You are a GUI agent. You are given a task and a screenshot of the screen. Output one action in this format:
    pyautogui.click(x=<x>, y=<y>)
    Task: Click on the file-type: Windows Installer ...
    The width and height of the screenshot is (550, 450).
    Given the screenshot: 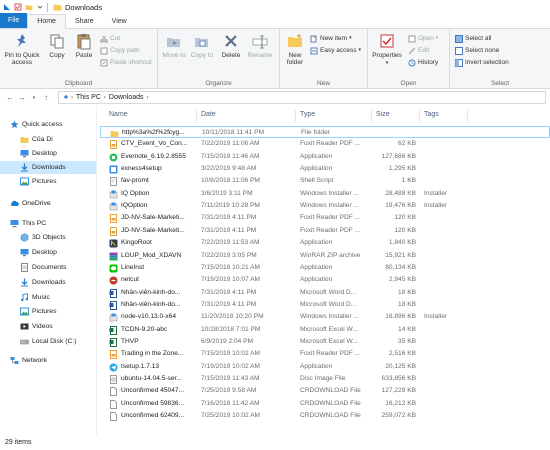 What is the action you would take?
    pyautogui.click(x=329, y=206)
    